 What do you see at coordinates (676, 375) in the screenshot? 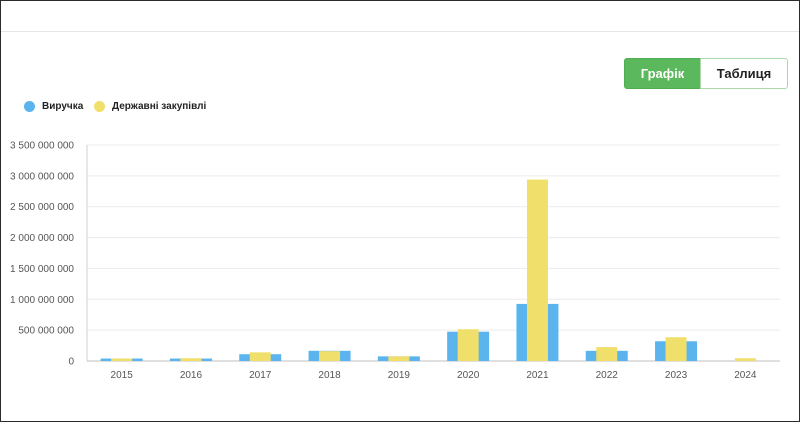
I see `x-tick-label: 2023` at bounding box center [676, 375].